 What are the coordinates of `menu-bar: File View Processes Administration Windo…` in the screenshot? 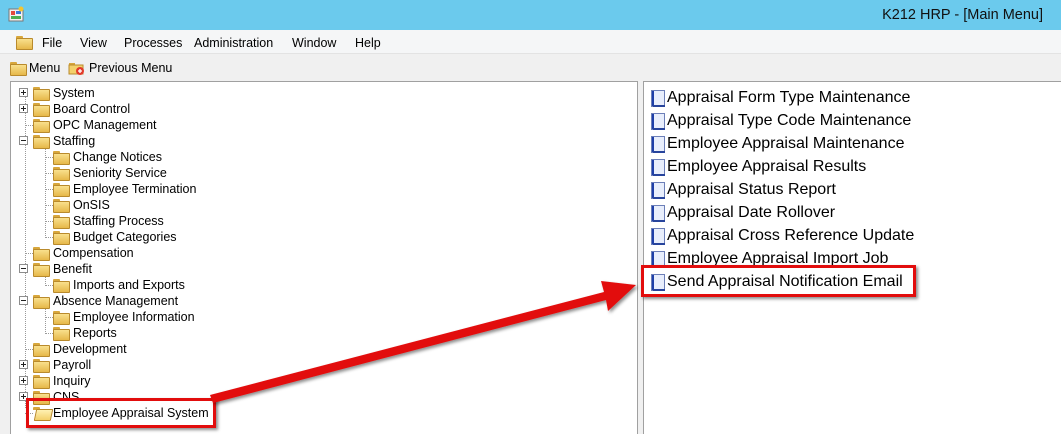 It's located at (530, 42).